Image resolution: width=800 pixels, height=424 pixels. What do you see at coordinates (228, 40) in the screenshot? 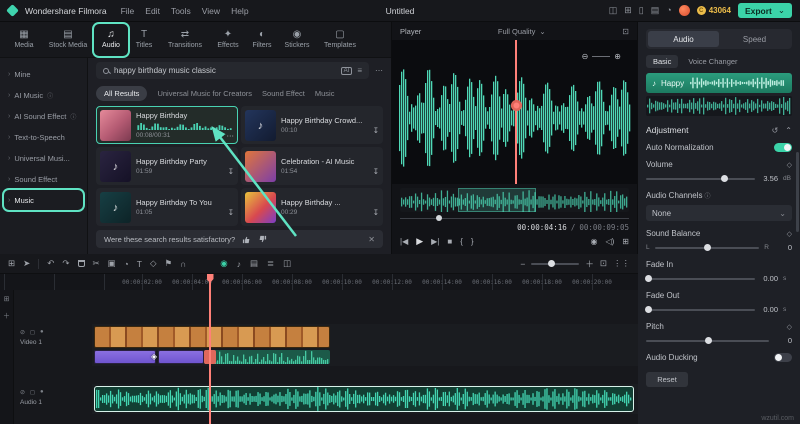
I see `tab-effects: ✦ Effects` at bounding box center [228, 40].